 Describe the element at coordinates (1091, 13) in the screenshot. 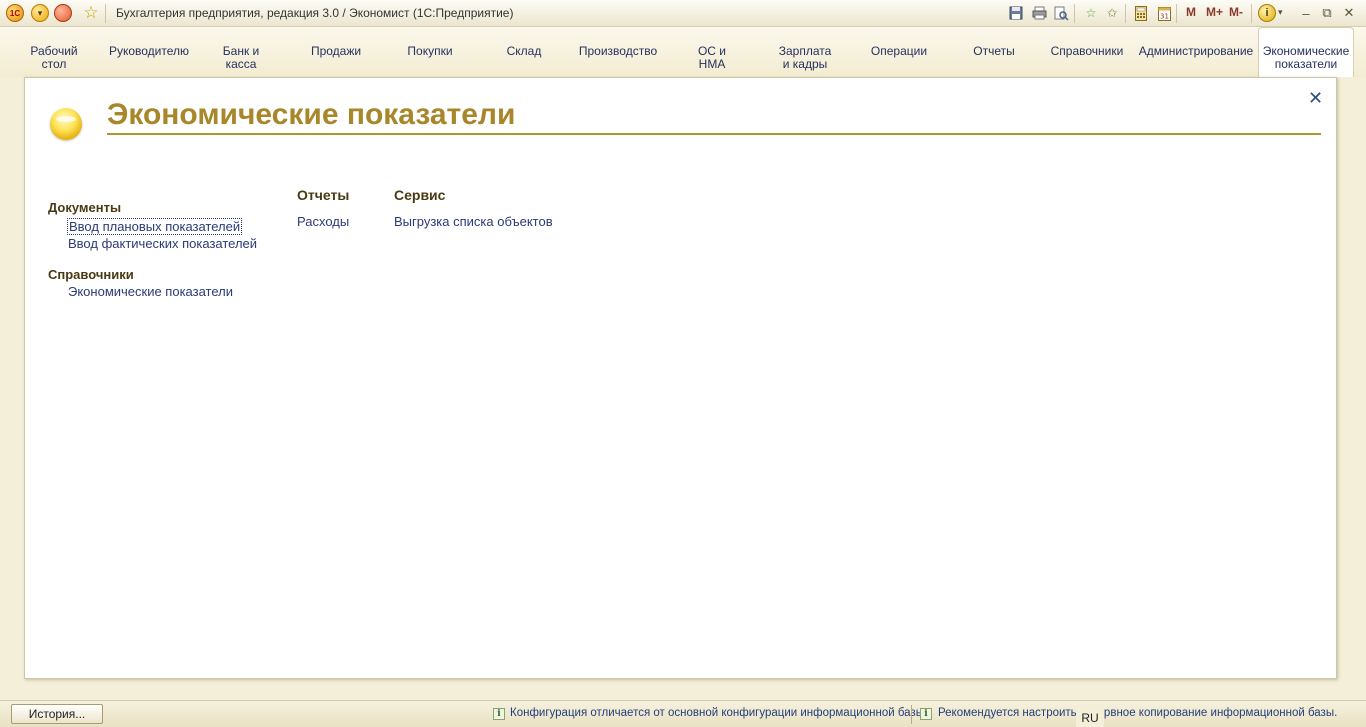

I see `add-favorites-icon: ☆` at that location.